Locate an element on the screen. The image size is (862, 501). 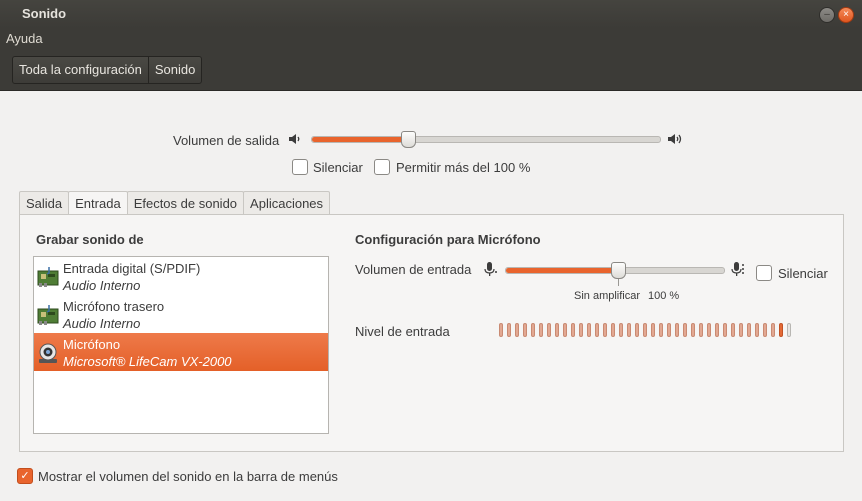
output-mute-label: Silenciar is located at coordinates (338, 167).